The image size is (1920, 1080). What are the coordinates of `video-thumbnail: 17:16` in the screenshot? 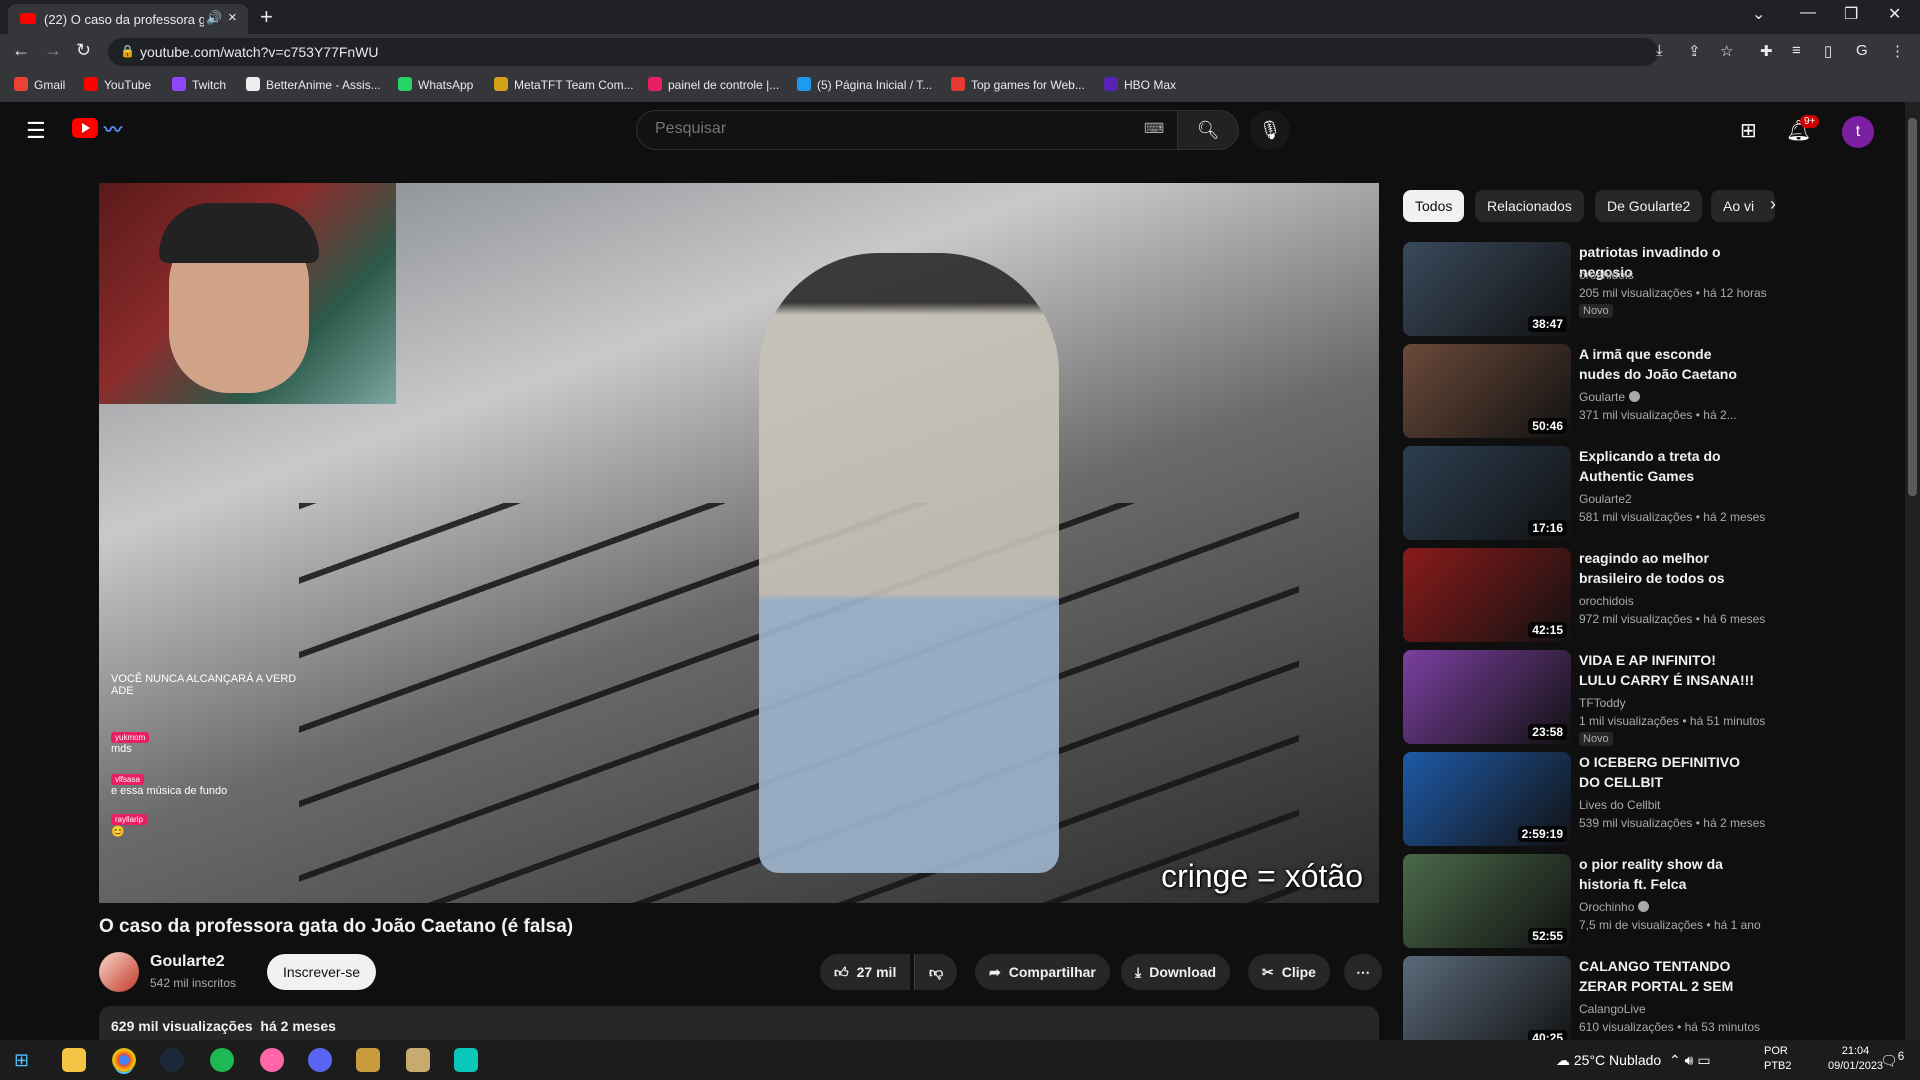 It's located at (1487, 493).